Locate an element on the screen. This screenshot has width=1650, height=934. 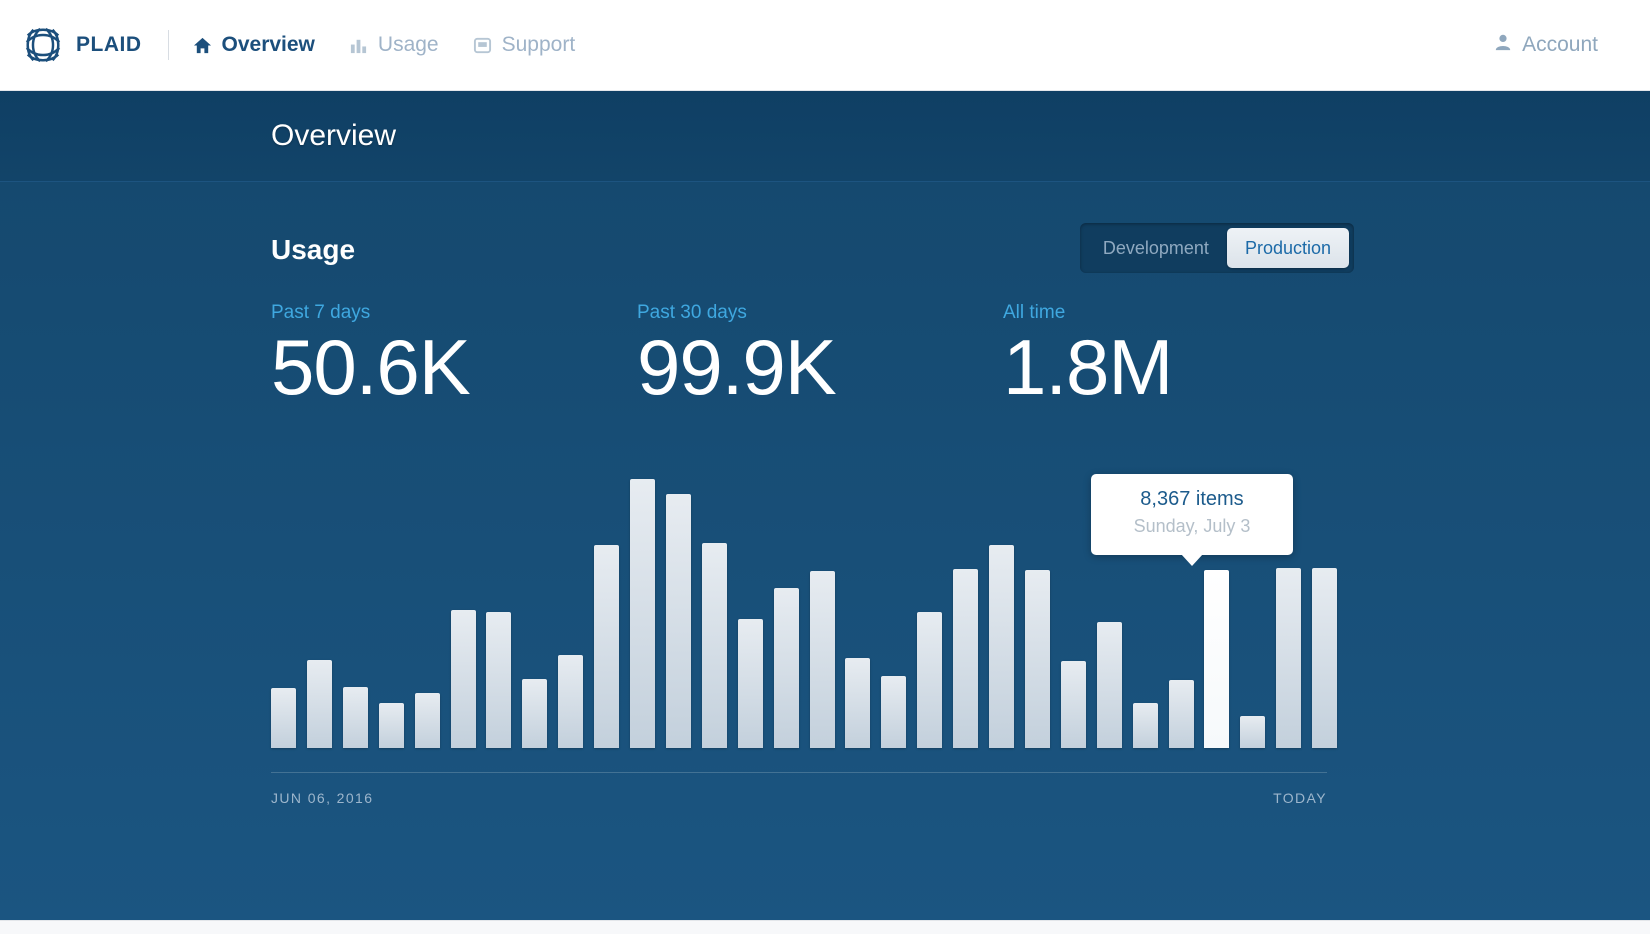
tooltip-date: Sunday, July 3 is located at coordinates (1192, 526).